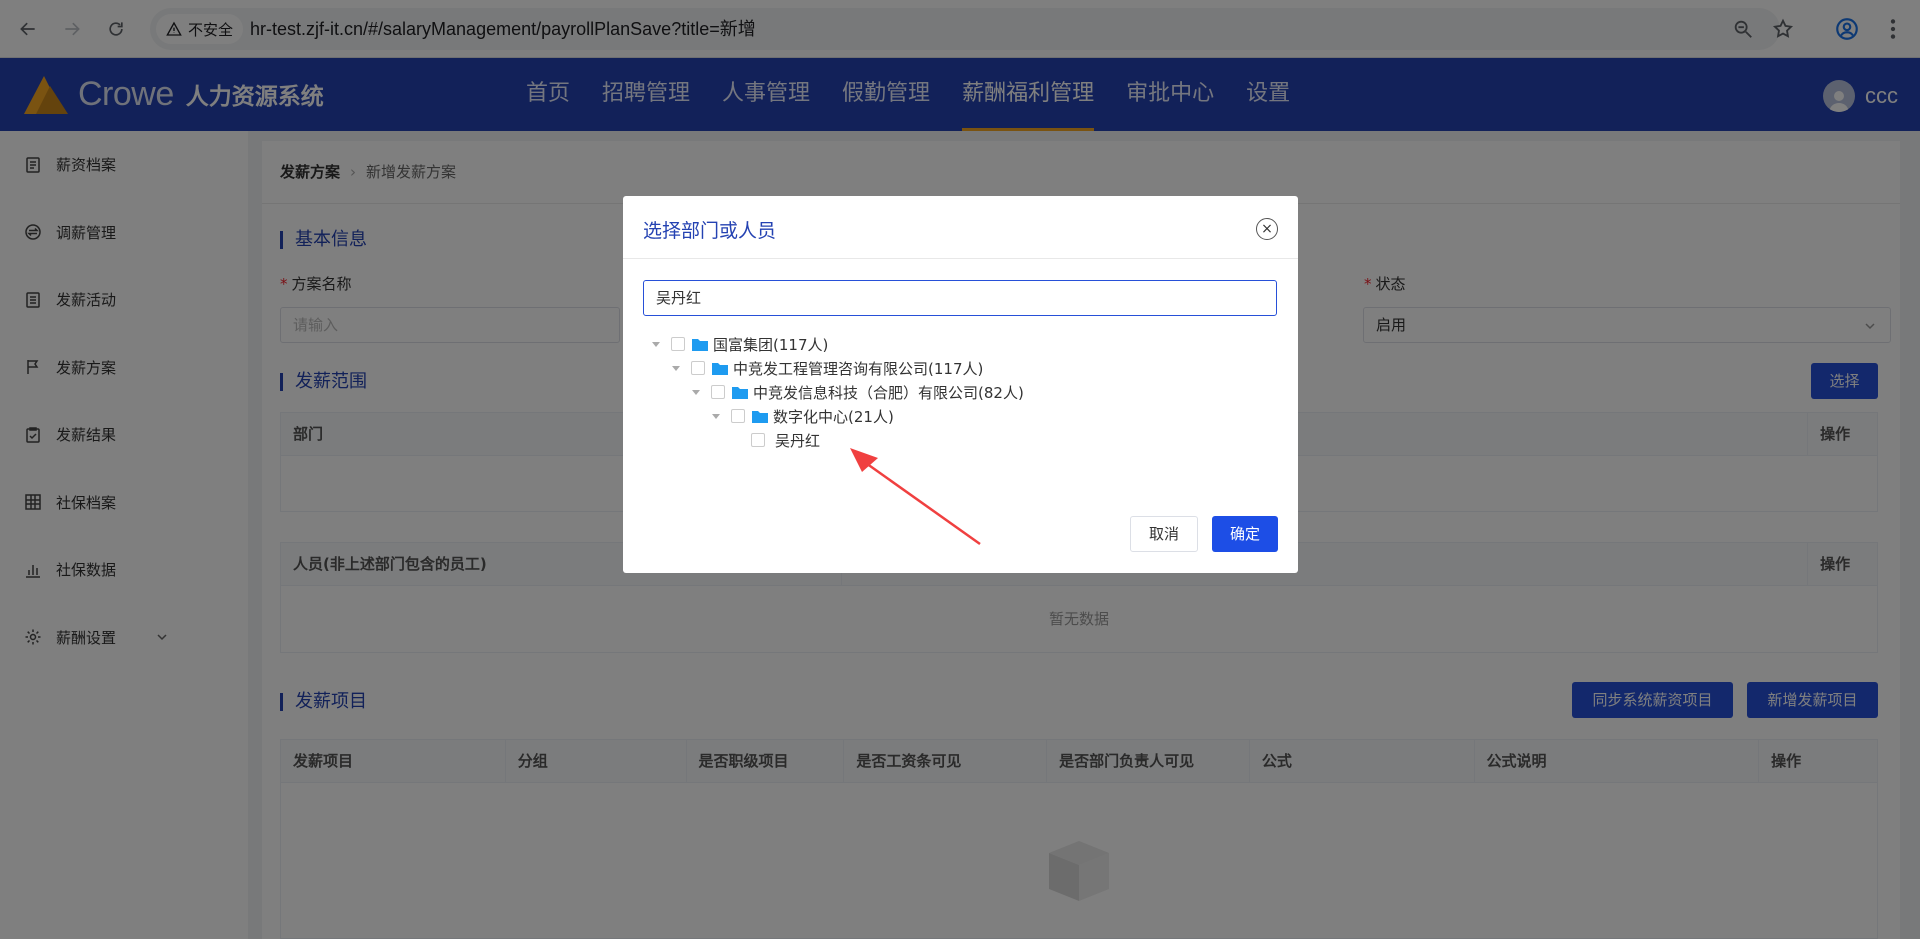  Describe the element at coordinates (771, 344) in the screenshot. I see `tree-node-label: 国富集团(117人)` at that location.